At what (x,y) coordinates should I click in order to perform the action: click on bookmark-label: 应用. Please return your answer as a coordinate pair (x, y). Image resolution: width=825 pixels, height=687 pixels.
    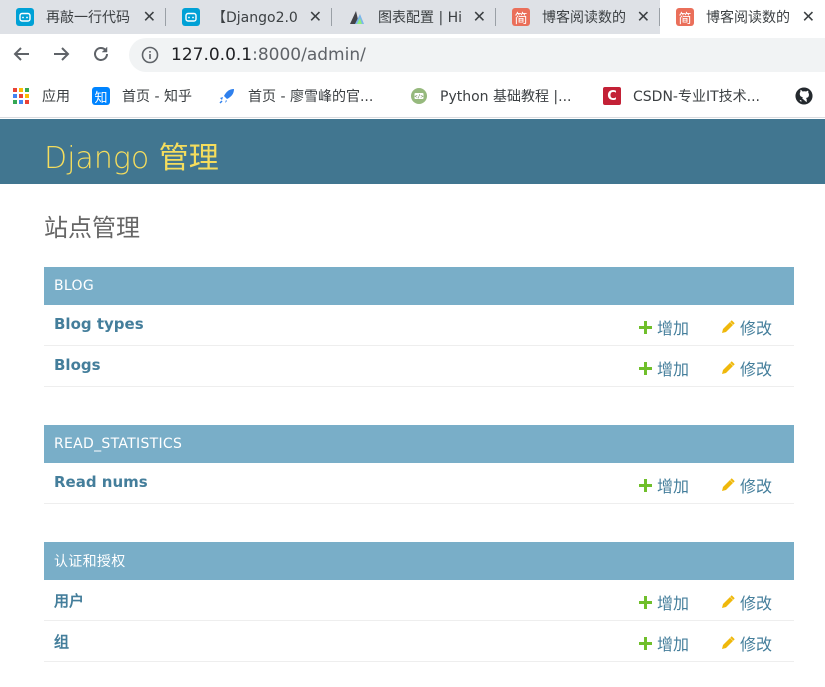
    Looking at the image, I should click on (56, 97).